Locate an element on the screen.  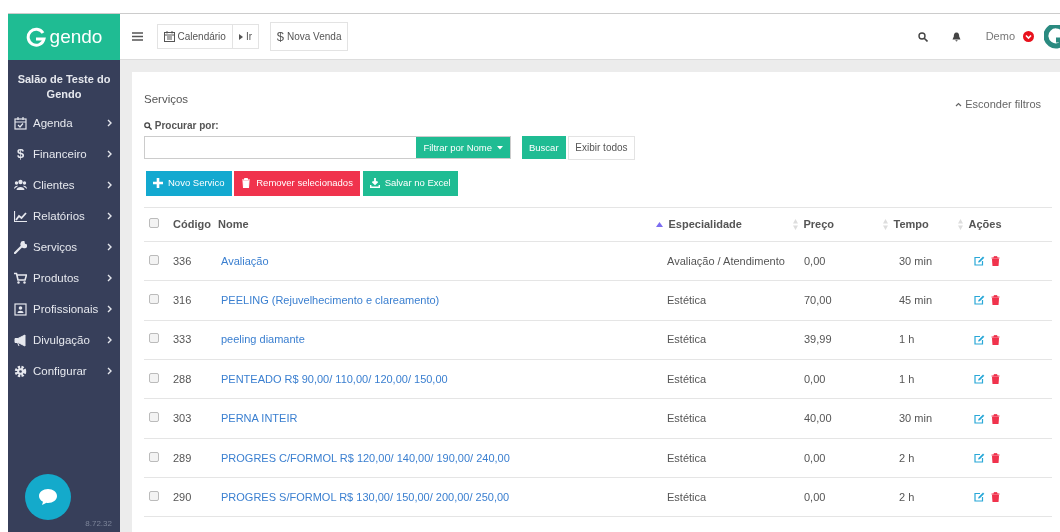
gear-icon is located at coordinates (20, 371).